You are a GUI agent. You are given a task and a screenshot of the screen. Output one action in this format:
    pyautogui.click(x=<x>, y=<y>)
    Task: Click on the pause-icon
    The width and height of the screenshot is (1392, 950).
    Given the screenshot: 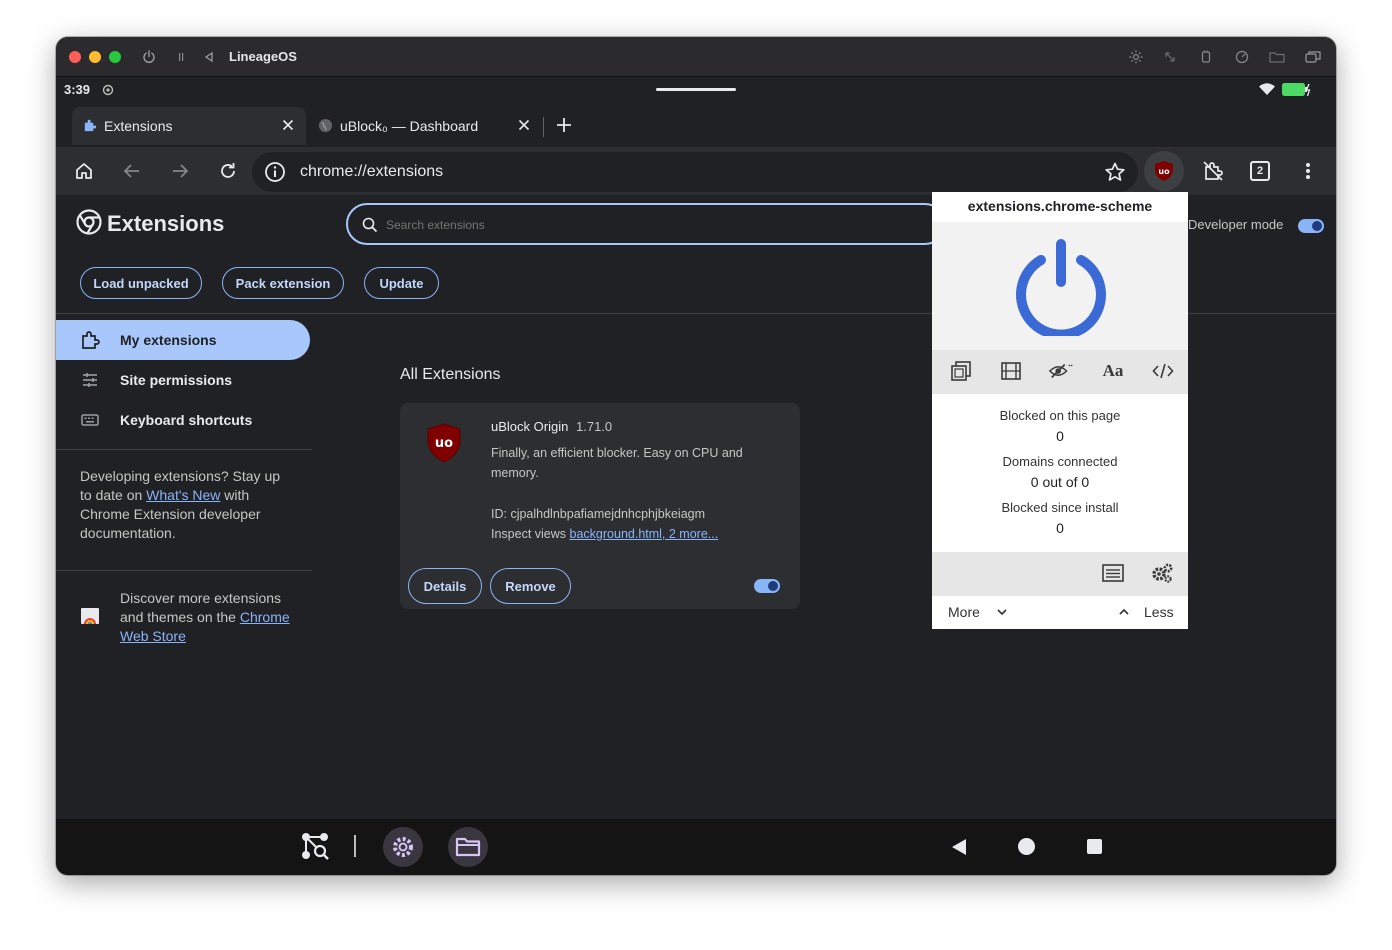 What is the action you would take?
    pyautogui.click(x=181, y=57)
    